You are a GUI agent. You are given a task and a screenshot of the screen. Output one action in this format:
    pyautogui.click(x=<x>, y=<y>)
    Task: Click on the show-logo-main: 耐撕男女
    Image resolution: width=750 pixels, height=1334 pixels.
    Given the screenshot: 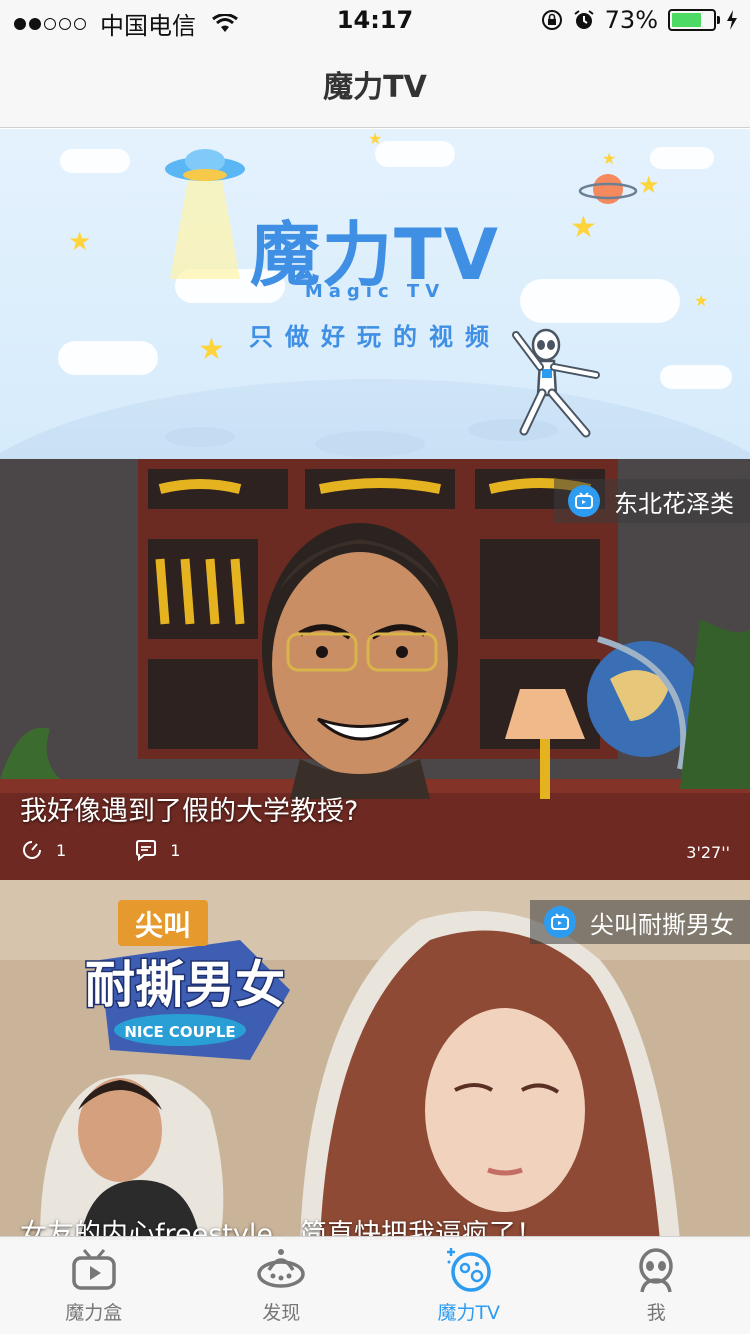 What is the action you would take?
    pyautogui.click(x=185, y=985)
    